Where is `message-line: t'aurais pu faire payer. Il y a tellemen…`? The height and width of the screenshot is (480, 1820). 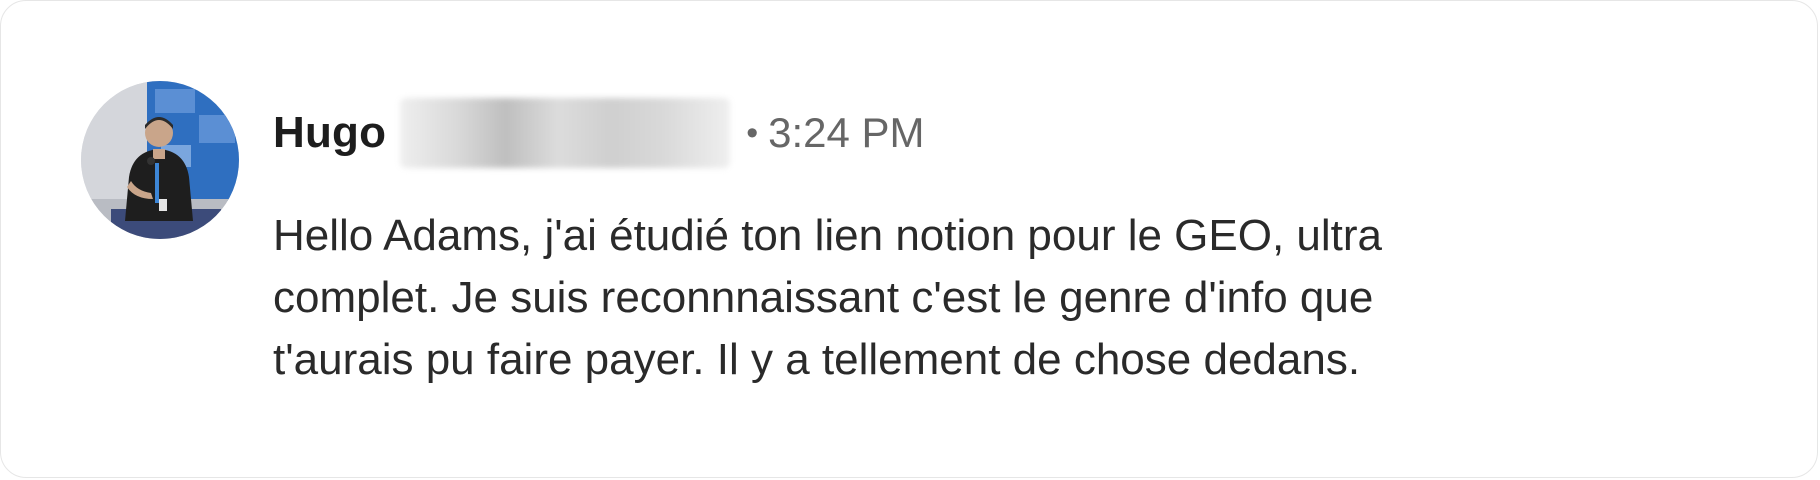 message-line: t'aurais pu faire payer. Il y a tellemen… is located at coordinates (817, 359).